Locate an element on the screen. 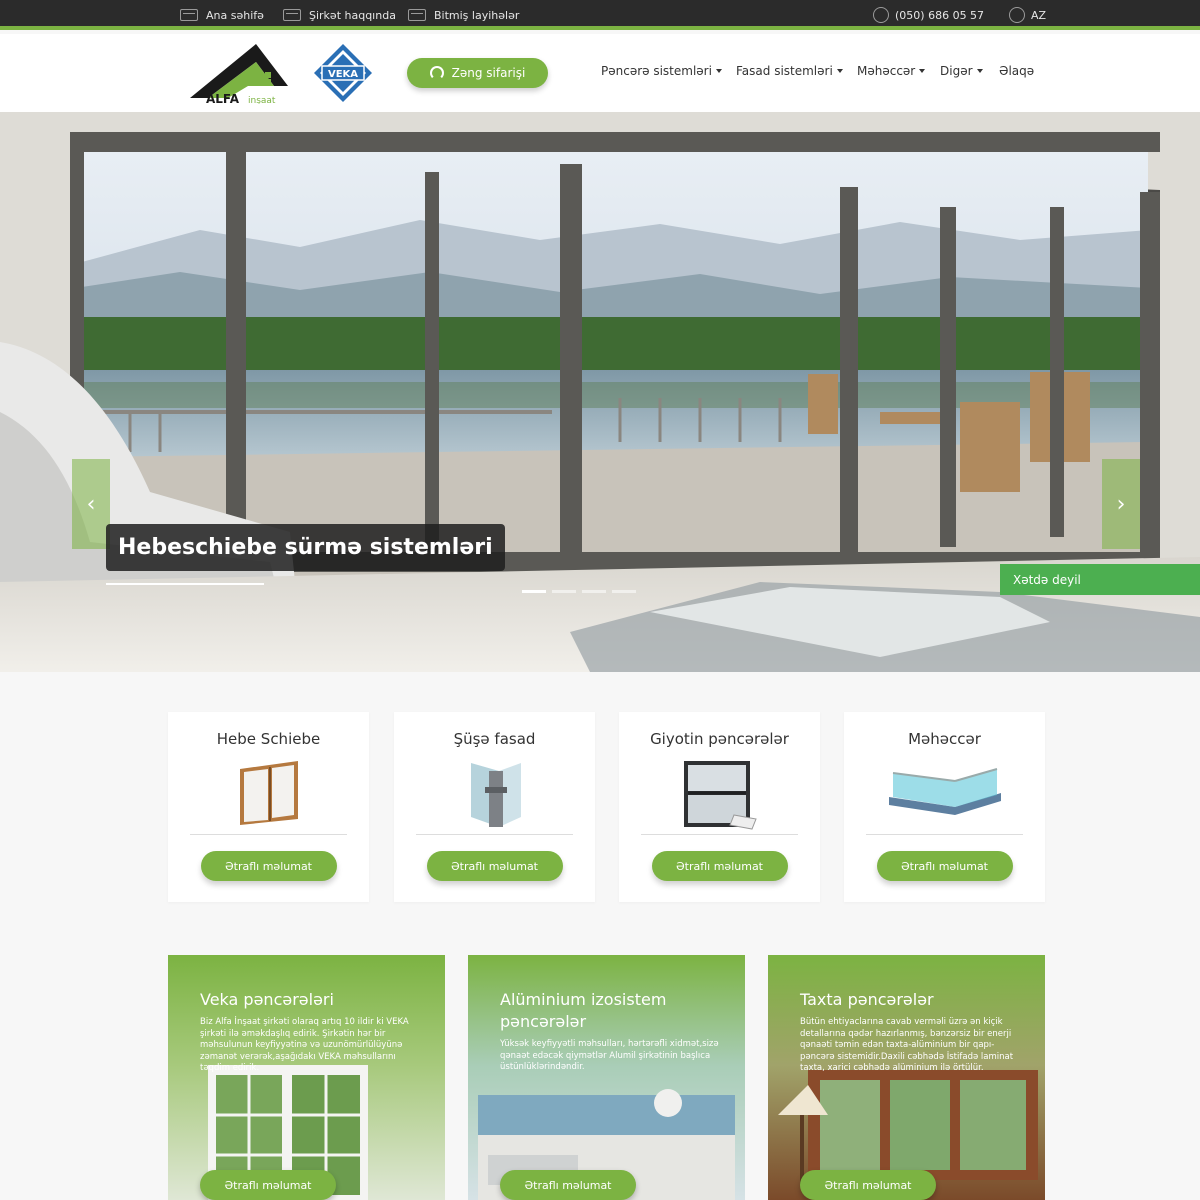 This screenshot has height=1200, width=1200. product-title: Məhəccər is located at coordinates (944, 739).